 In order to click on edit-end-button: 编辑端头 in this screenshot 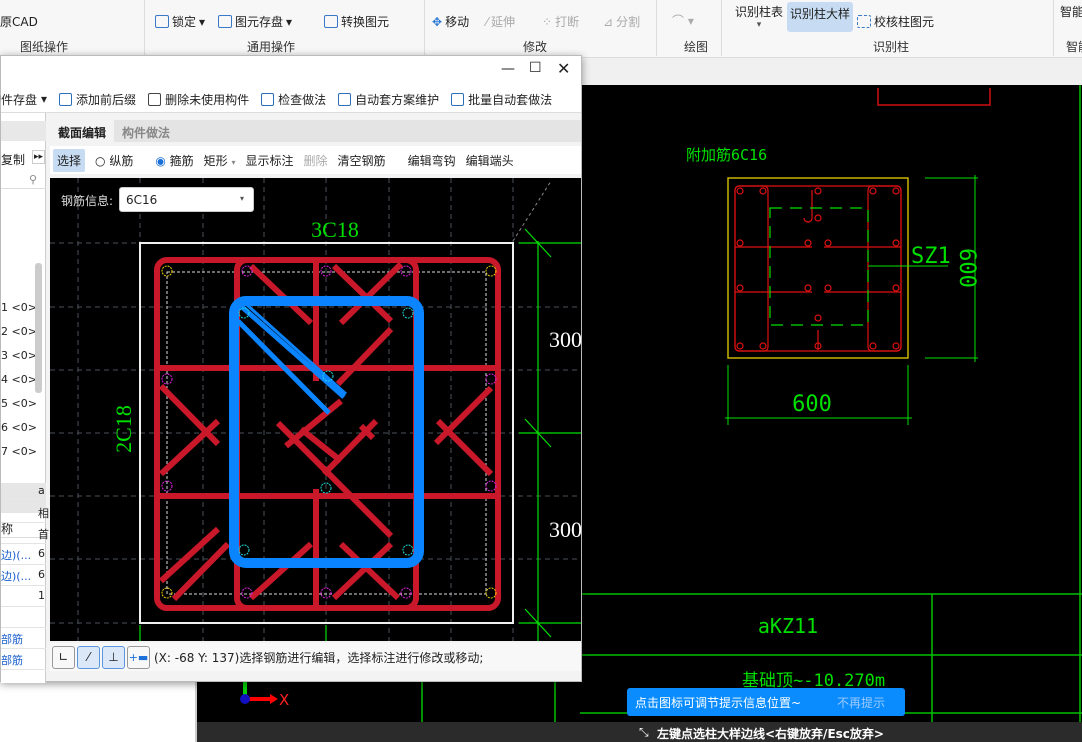, I will do `click(490, 160)`.